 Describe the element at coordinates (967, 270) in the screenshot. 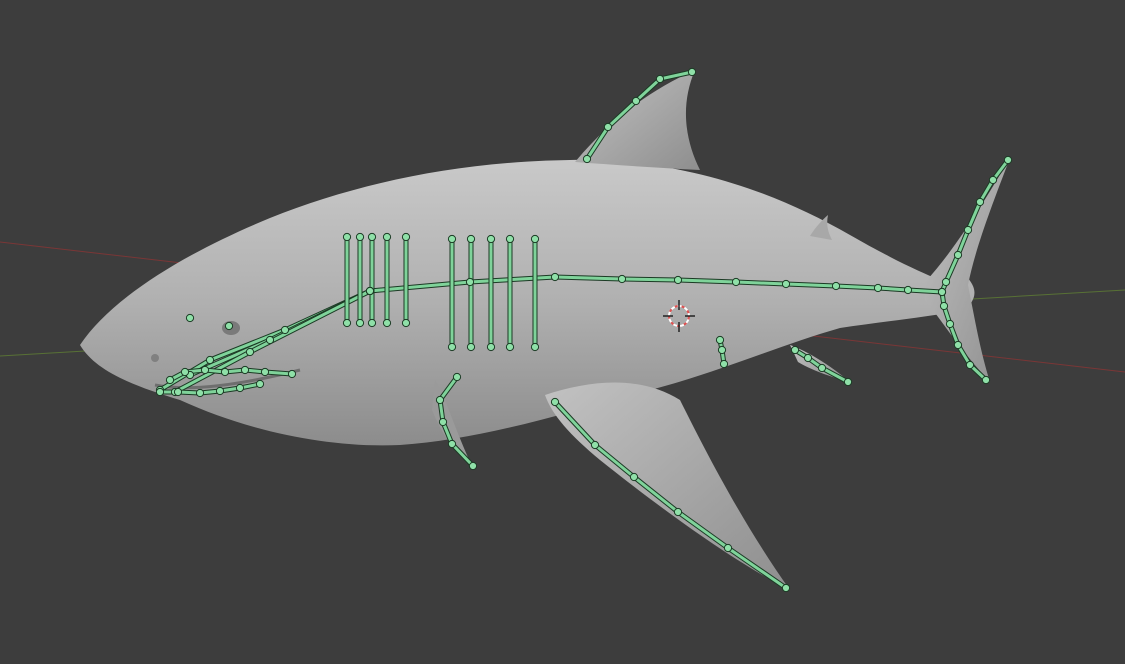

I see `shark-tail-fin` at that location.